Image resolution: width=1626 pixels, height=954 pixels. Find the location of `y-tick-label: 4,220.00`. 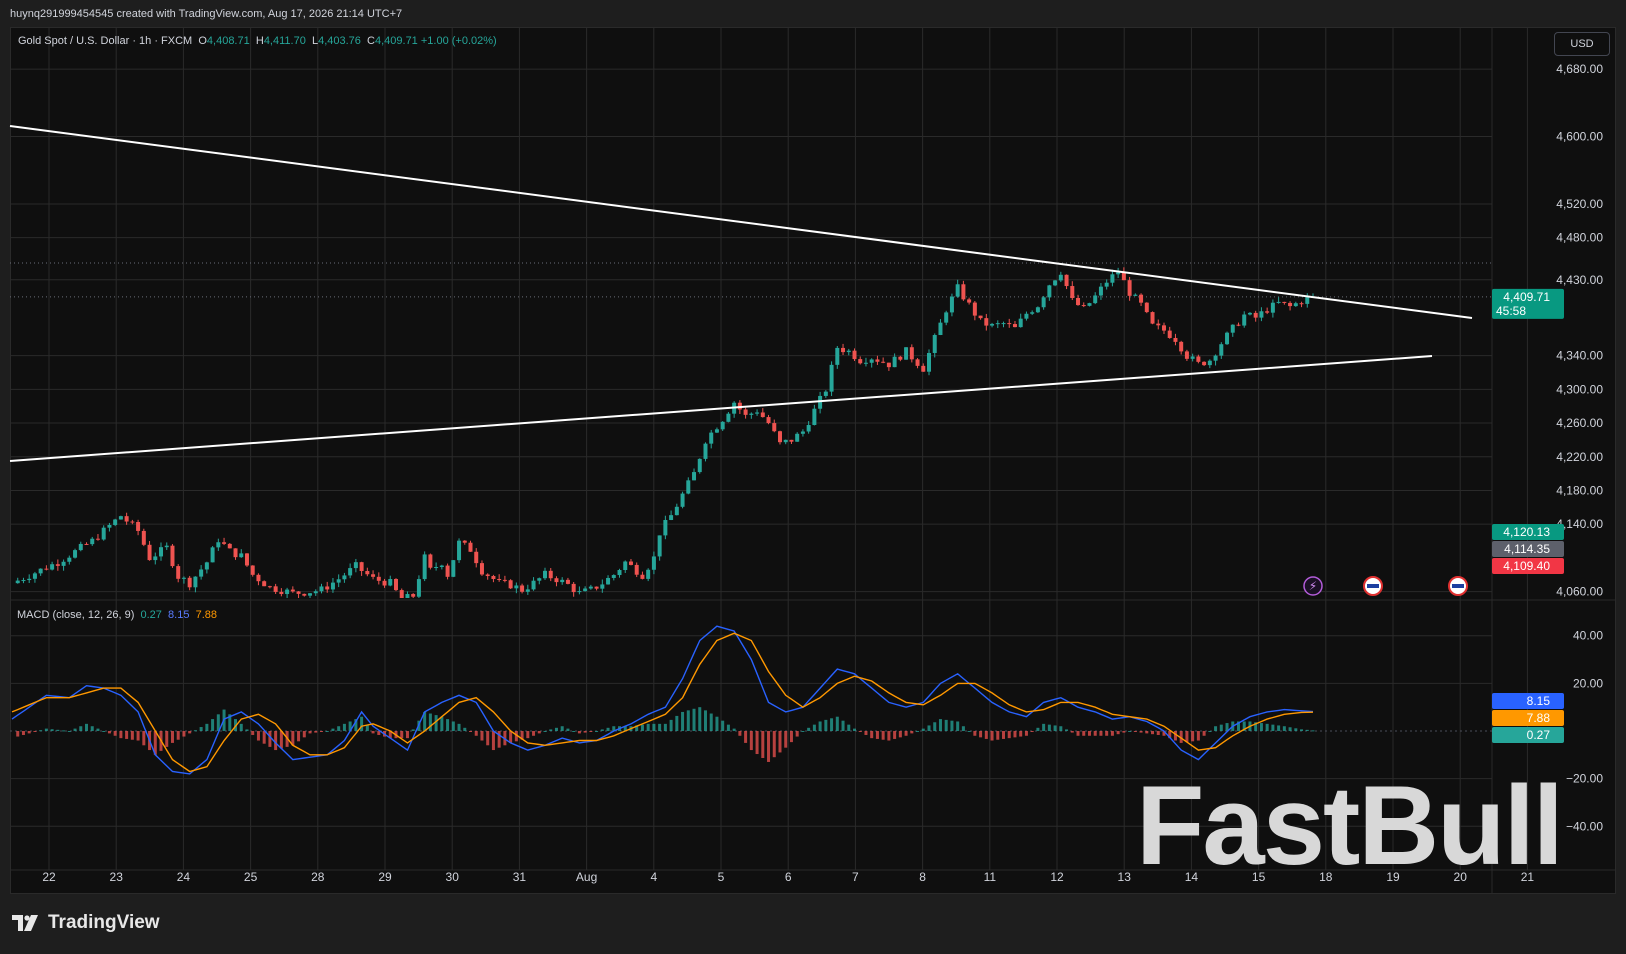

y-tick-label: 4,220.00 is located at coordinates (1579, 457).